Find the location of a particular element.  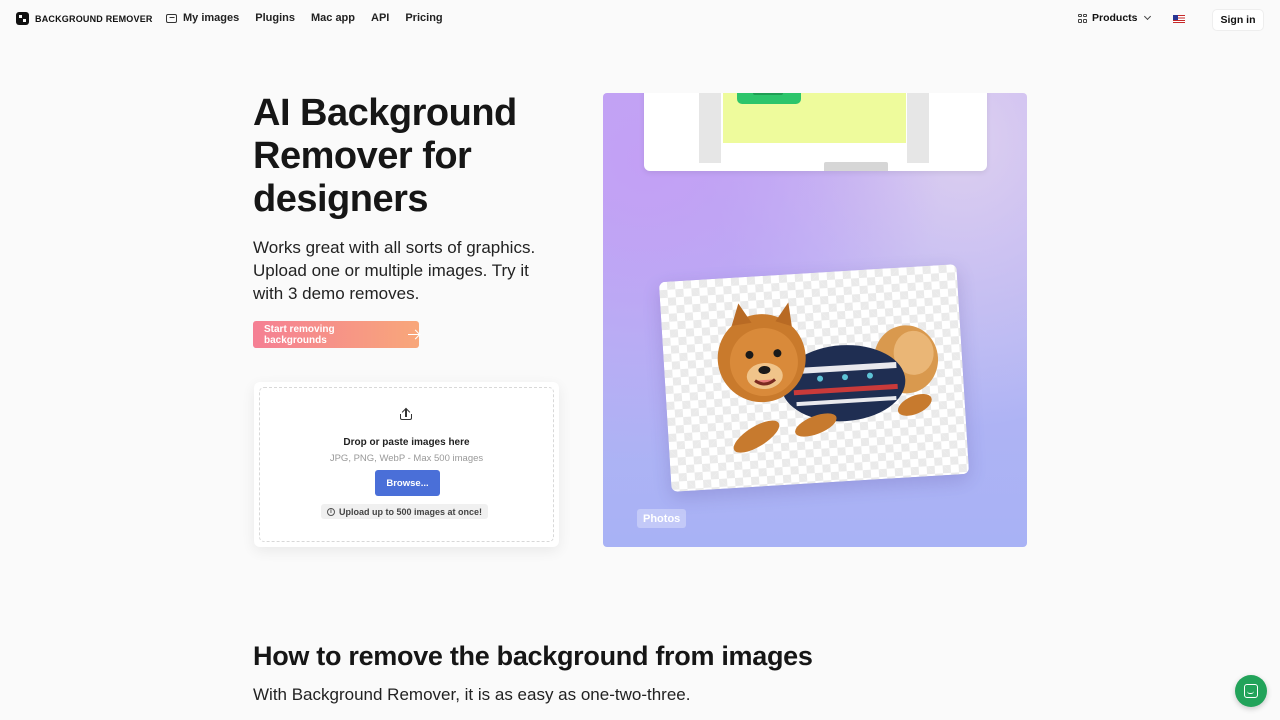

nav-plugins: Plugins is located at coordinates (275, 18).